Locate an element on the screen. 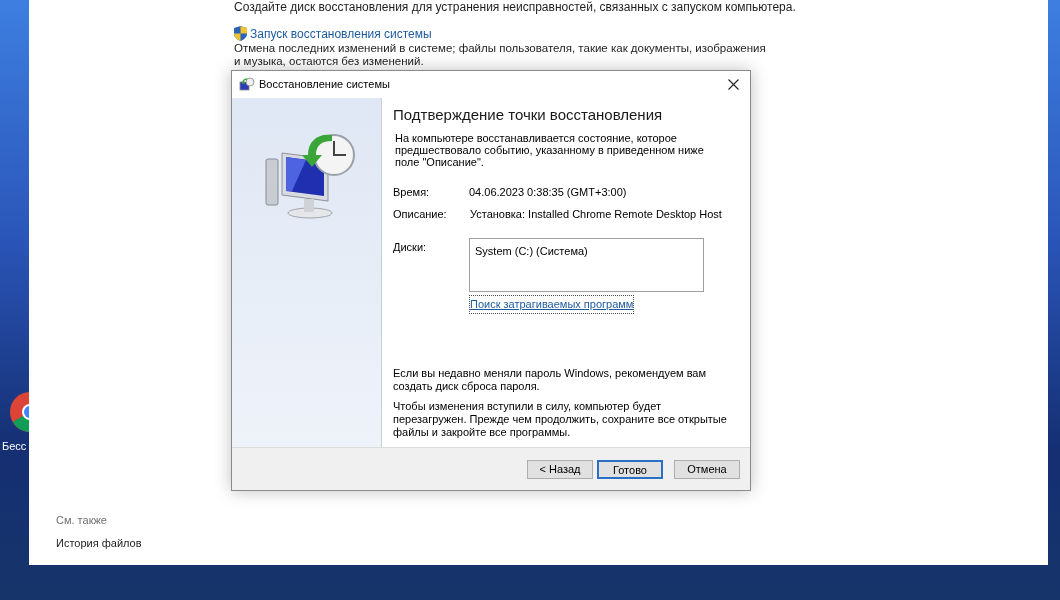 The width and height of the screenshot is (1060, 600). affected-programs-link: Поиск затрагиваемых программ is located at coordinates (552, 304).